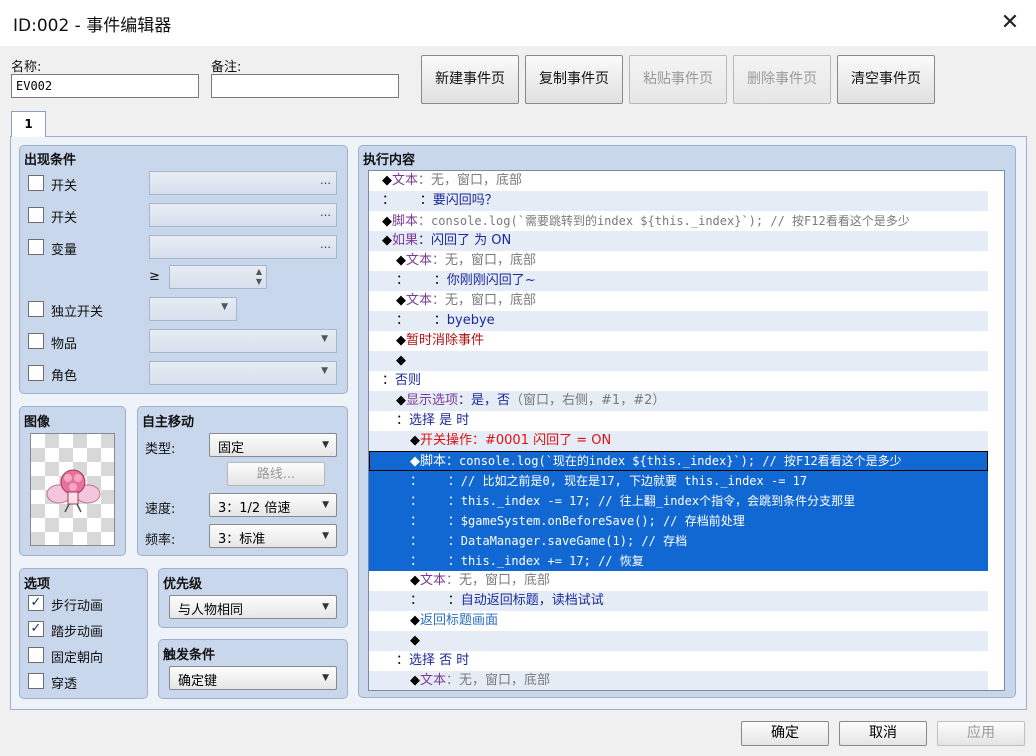 This screenshot has width=1036, height=756. What do you see at coordinates (211, 610) in the screenshot?
I see `priority-value: 与人物相同` at bounding box center [211, 610].